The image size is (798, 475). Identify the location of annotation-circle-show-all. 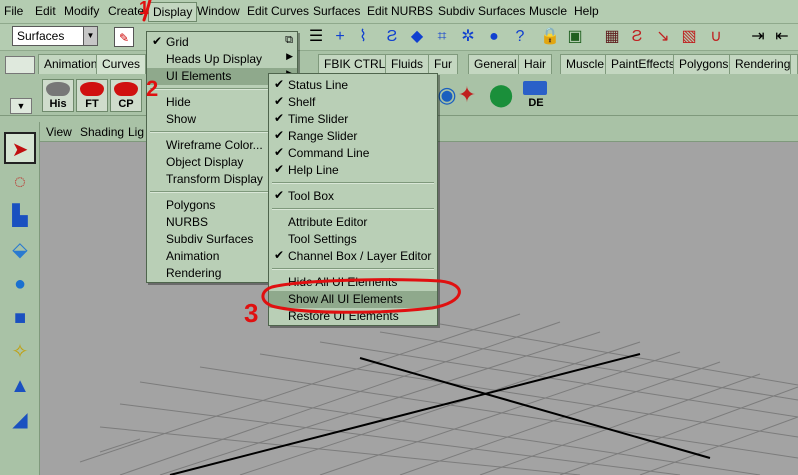
(361, 296).